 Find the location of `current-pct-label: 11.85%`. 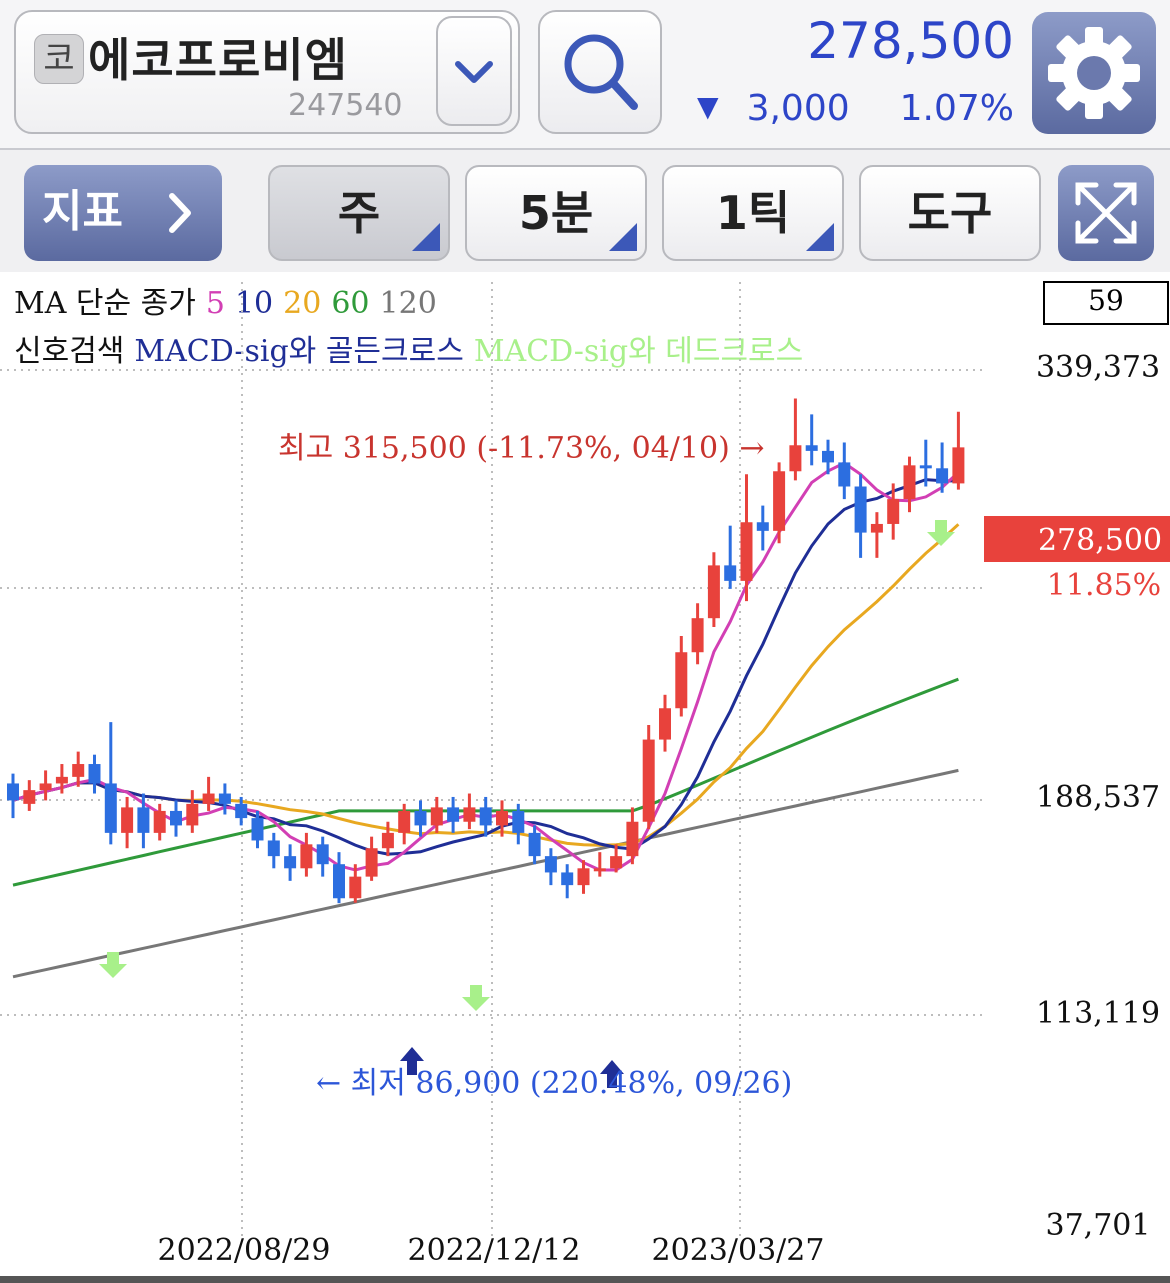

current-pct-label: 11.85% is located at coordinates (1104, 585).